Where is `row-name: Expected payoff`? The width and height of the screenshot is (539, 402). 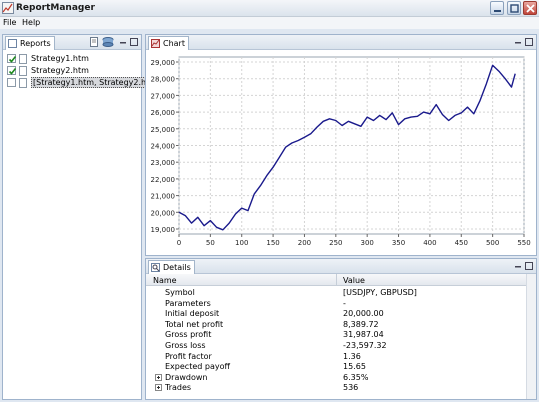 row-name: Expected payoff is located at coordinates (197, 367).